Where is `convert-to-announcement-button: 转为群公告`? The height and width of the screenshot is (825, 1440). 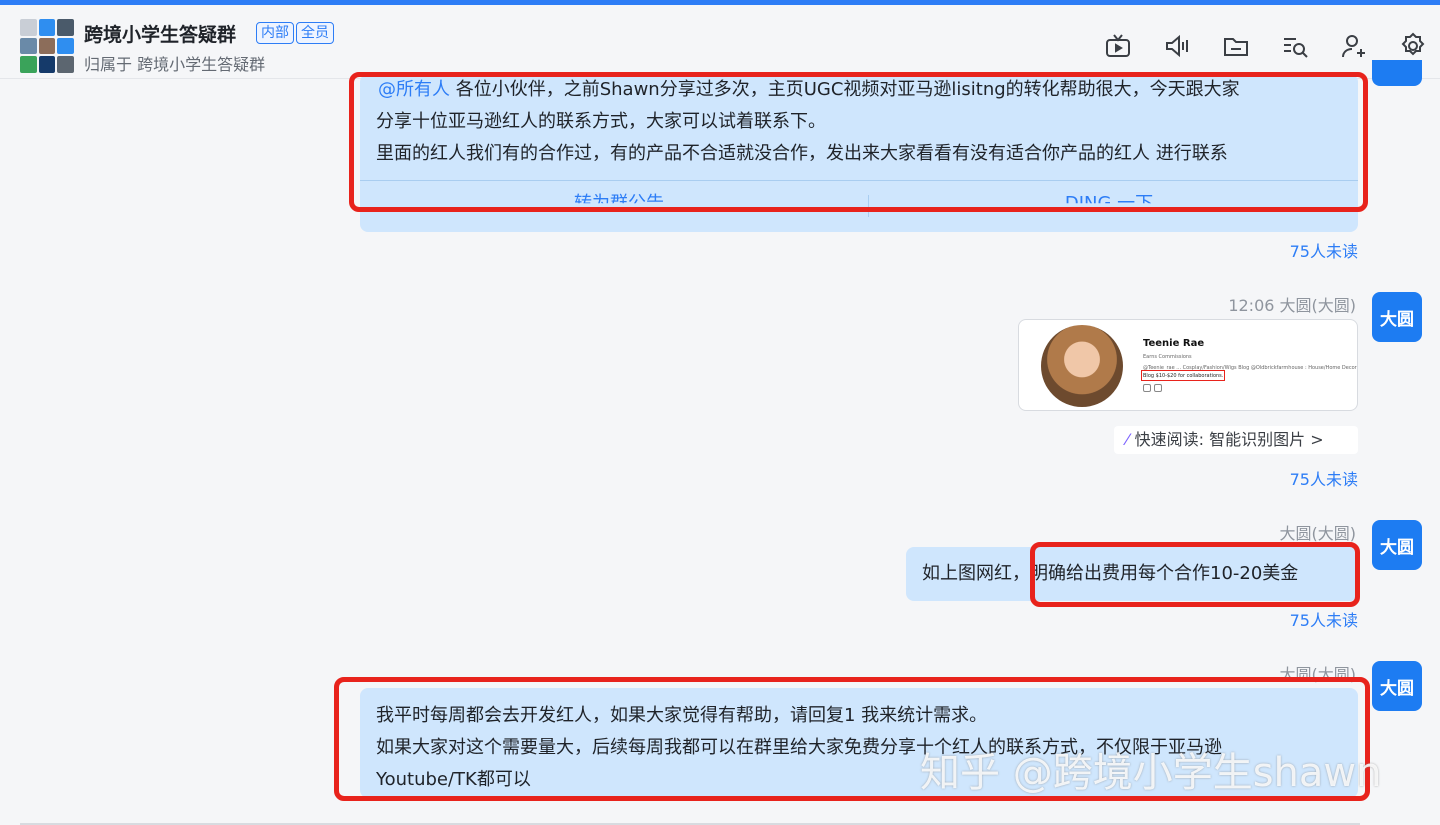
convert-to-announcement-button: 转为群公告 is located at coordinates (619, 196).